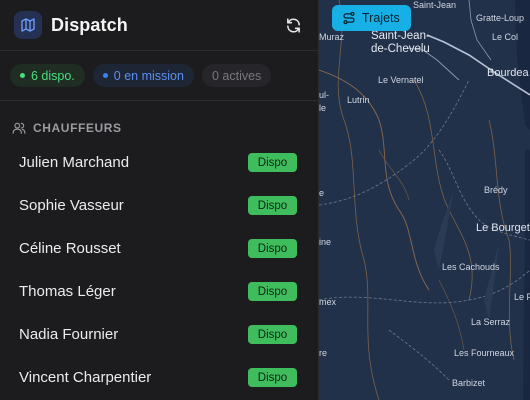  What do you see at coordinates (159, 334) in the screenshot?
I see `driver-row: Nadia Fournier Dispo` at bounding box center [159, 334].